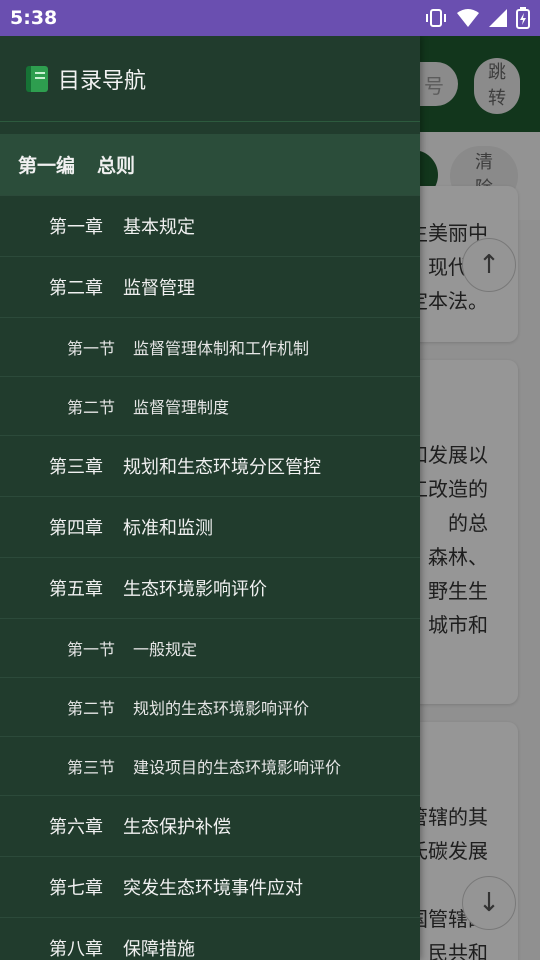 Image resolution: width=540 pixels, height=960 pixels. I want to click on status-bar: 5:38, so click(270, 18).